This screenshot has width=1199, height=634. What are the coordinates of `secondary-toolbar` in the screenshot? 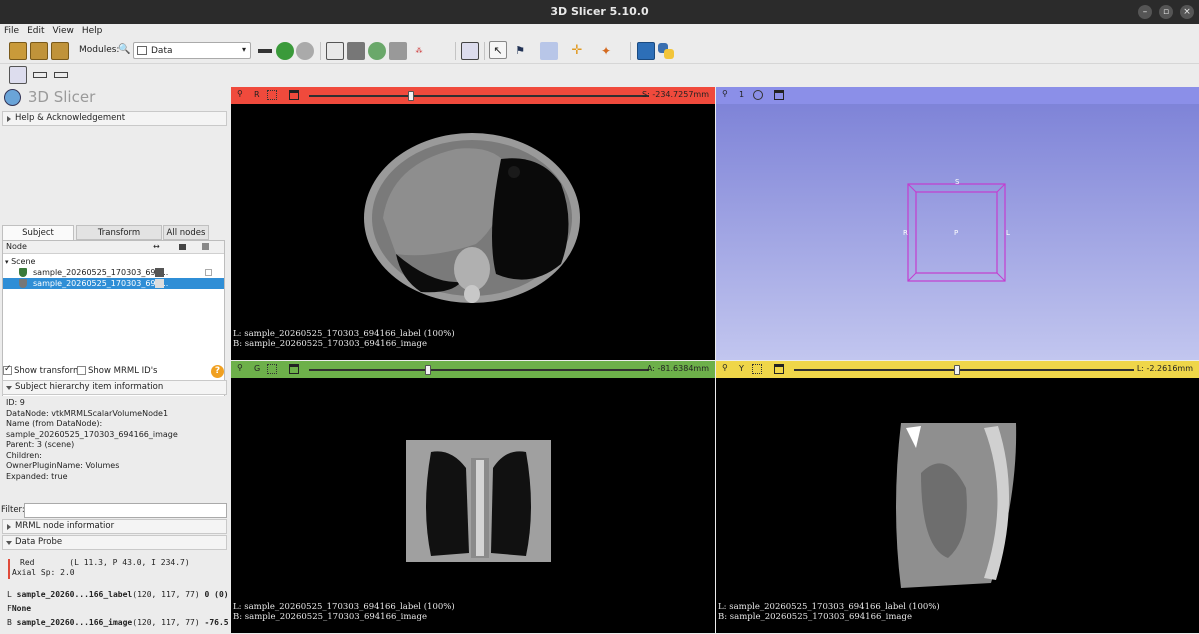 It's located at (599, 75).